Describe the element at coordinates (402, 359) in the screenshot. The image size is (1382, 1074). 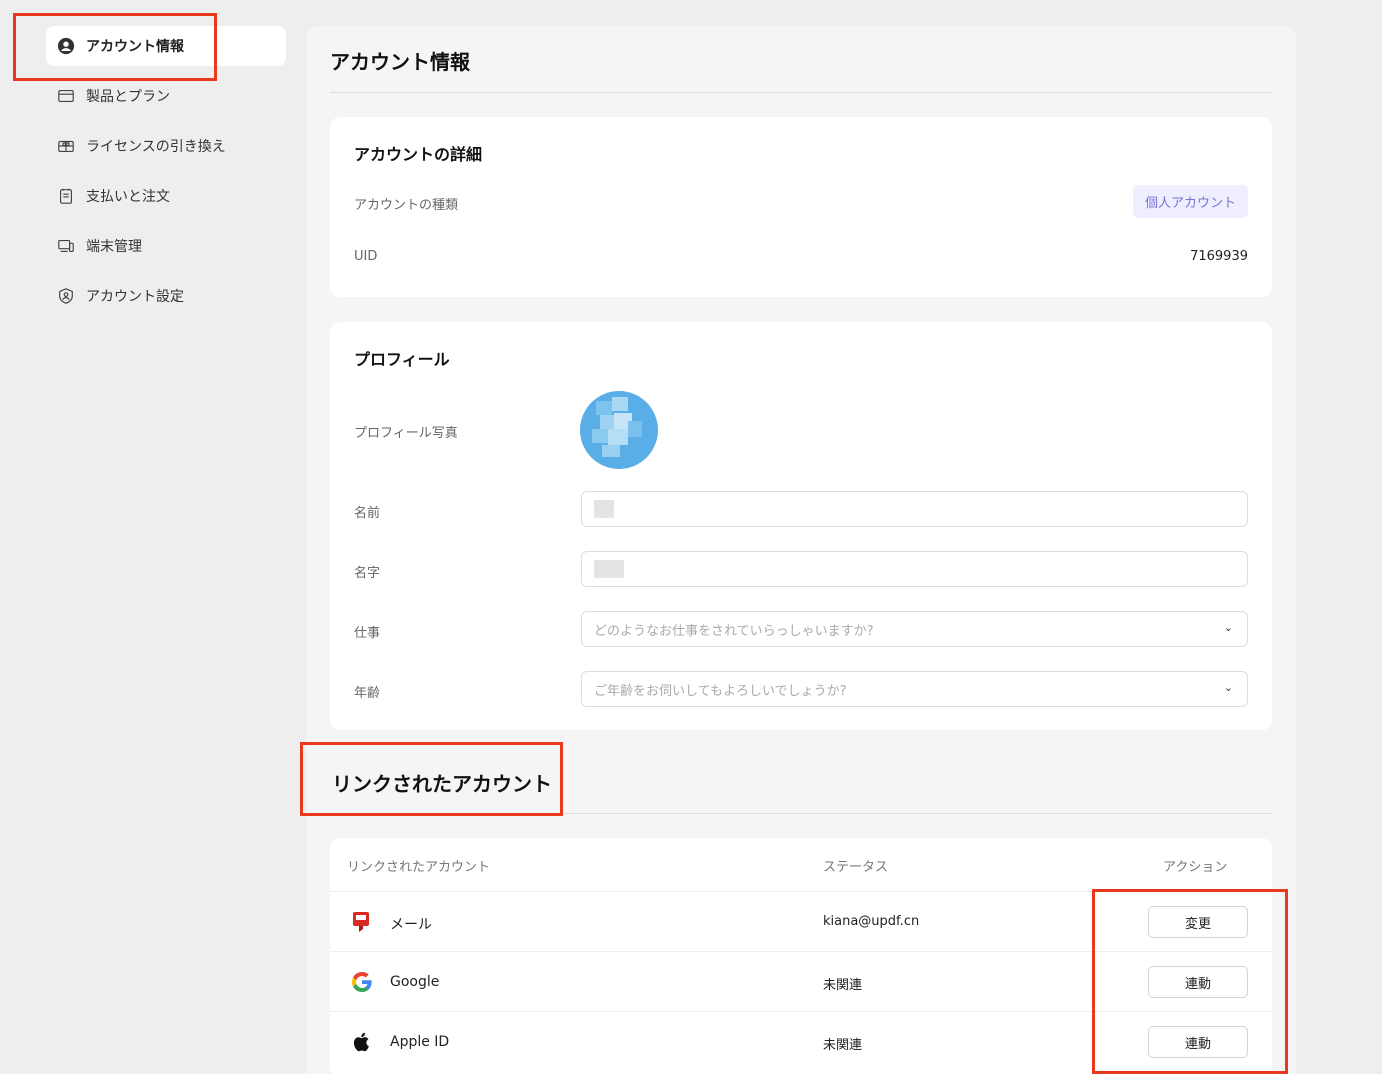
I see `profile-title: プロフィール` at that location.